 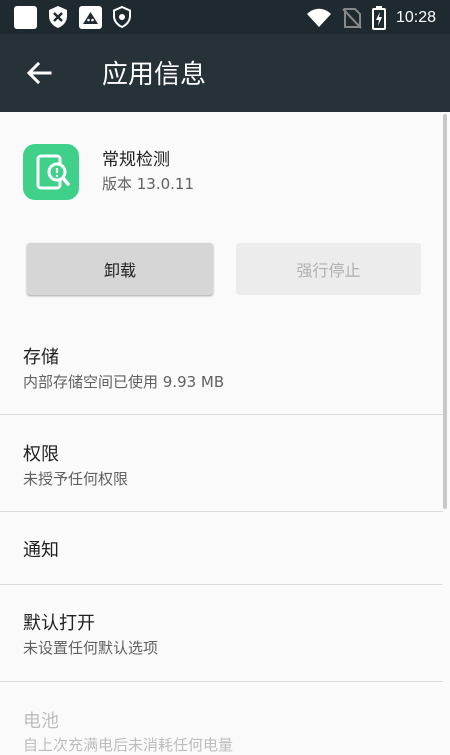 I want to click on list-item-title: 默认打开, so click(x=59, y=623).